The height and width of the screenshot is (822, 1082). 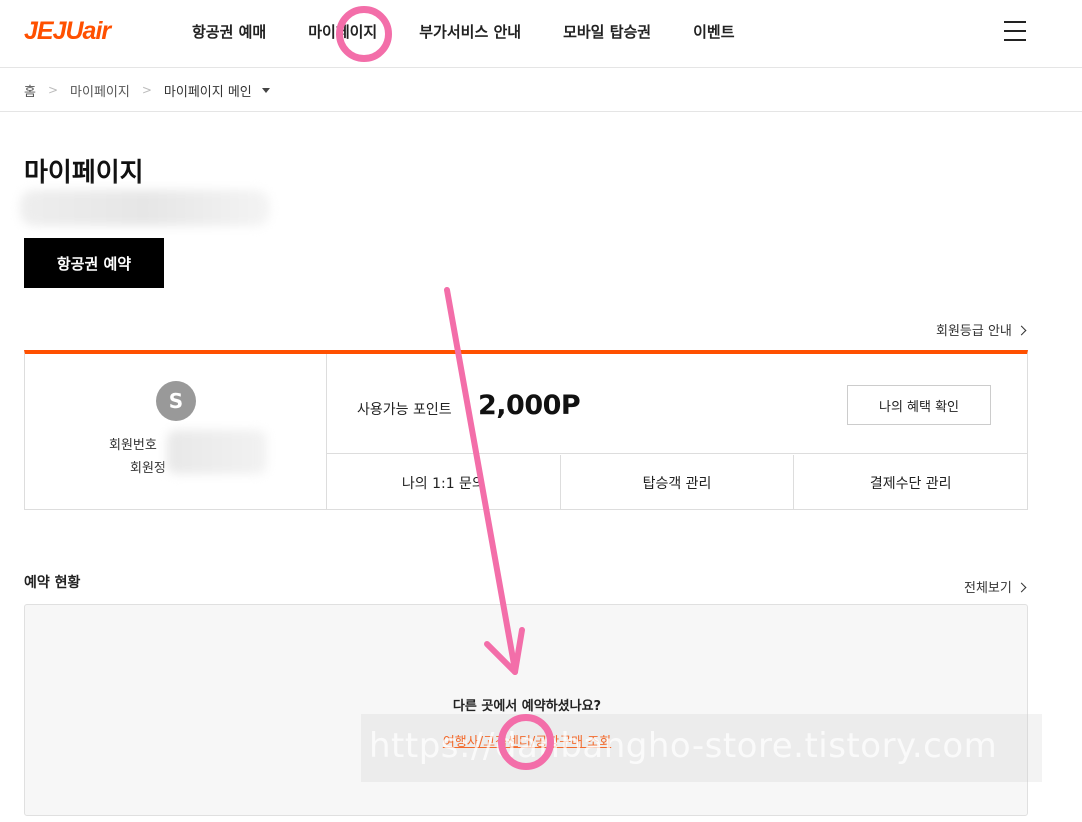 I want to click on inquiry-button: 나의 1:1 문의, so click(x=444, y=482).